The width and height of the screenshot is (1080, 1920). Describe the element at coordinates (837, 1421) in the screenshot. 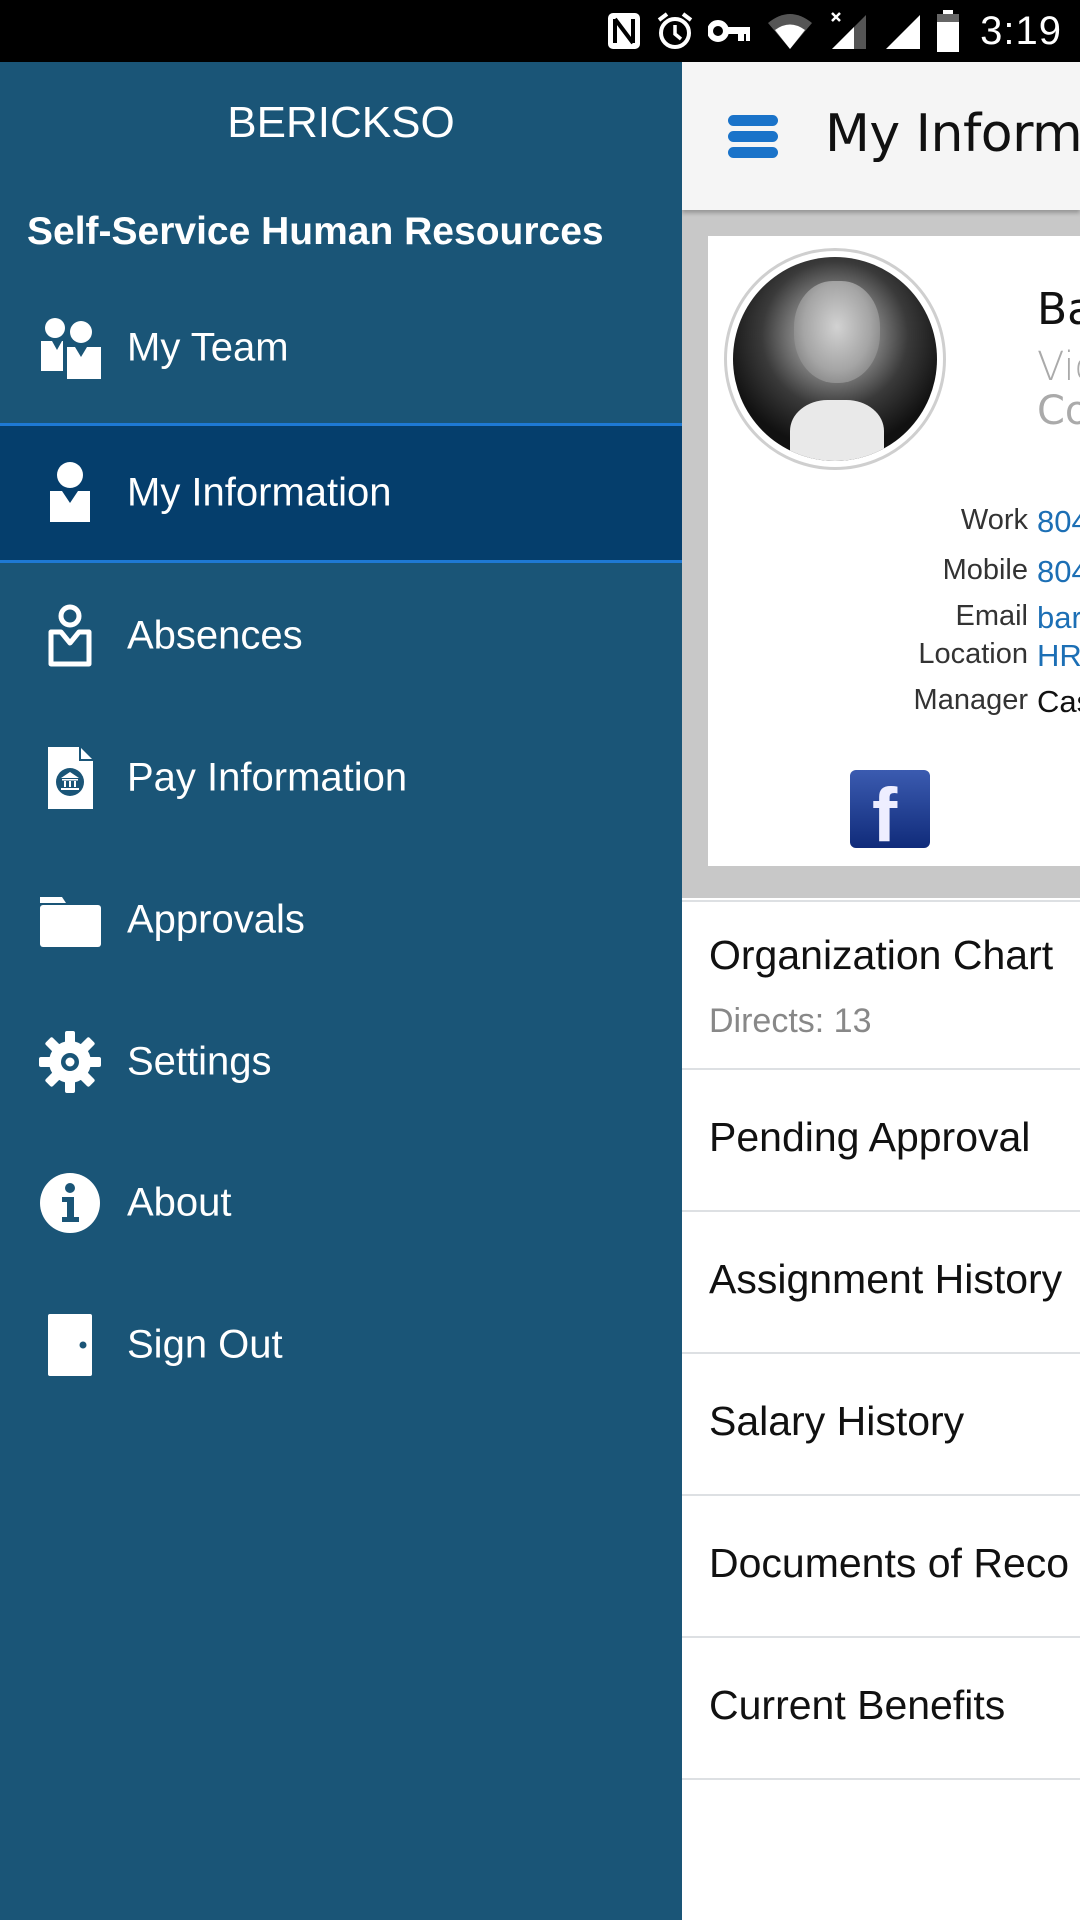

I see `list-item-title: Salary History` at that location.